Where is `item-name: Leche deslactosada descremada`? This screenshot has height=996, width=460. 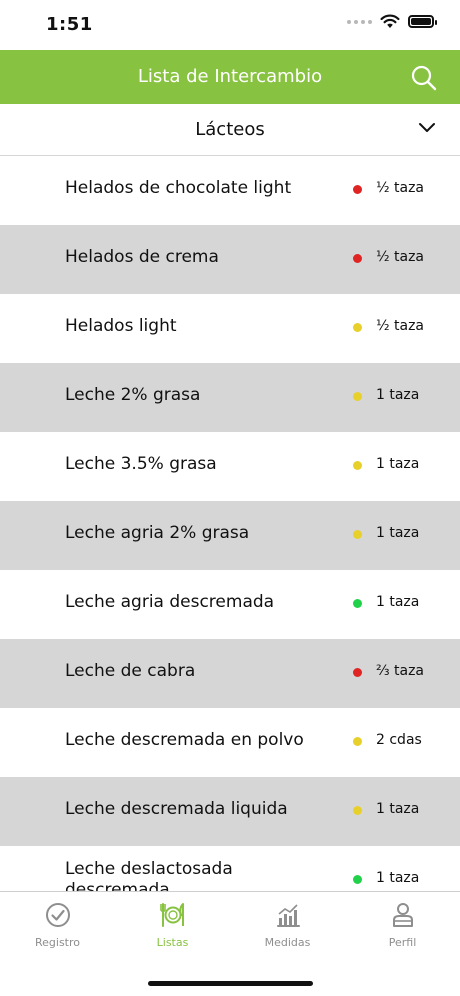 item-name: Leche deslactosada descremada is located at coordinates (149, 875).